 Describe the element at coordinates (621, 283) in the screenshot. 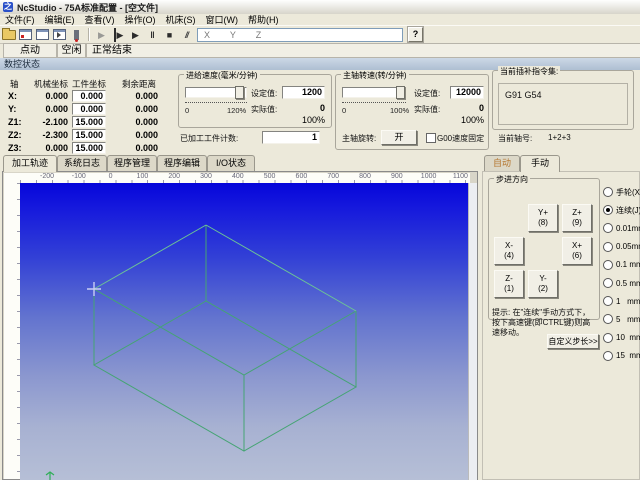

I see `step-option-radio: 0.5 mm` at that location.